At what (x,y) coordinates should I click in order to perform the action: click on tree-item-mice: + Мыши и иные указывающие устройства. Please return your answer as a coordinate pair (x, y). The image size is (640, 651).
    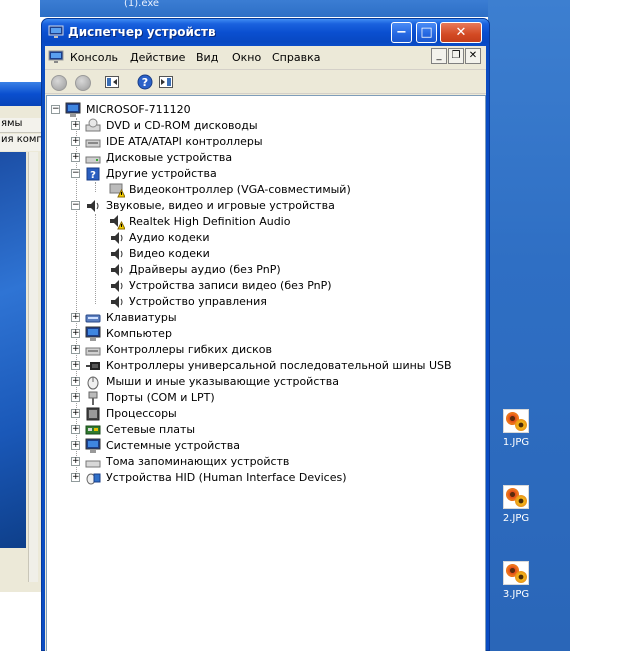
    Looking at the image, I should click on (271, 382).